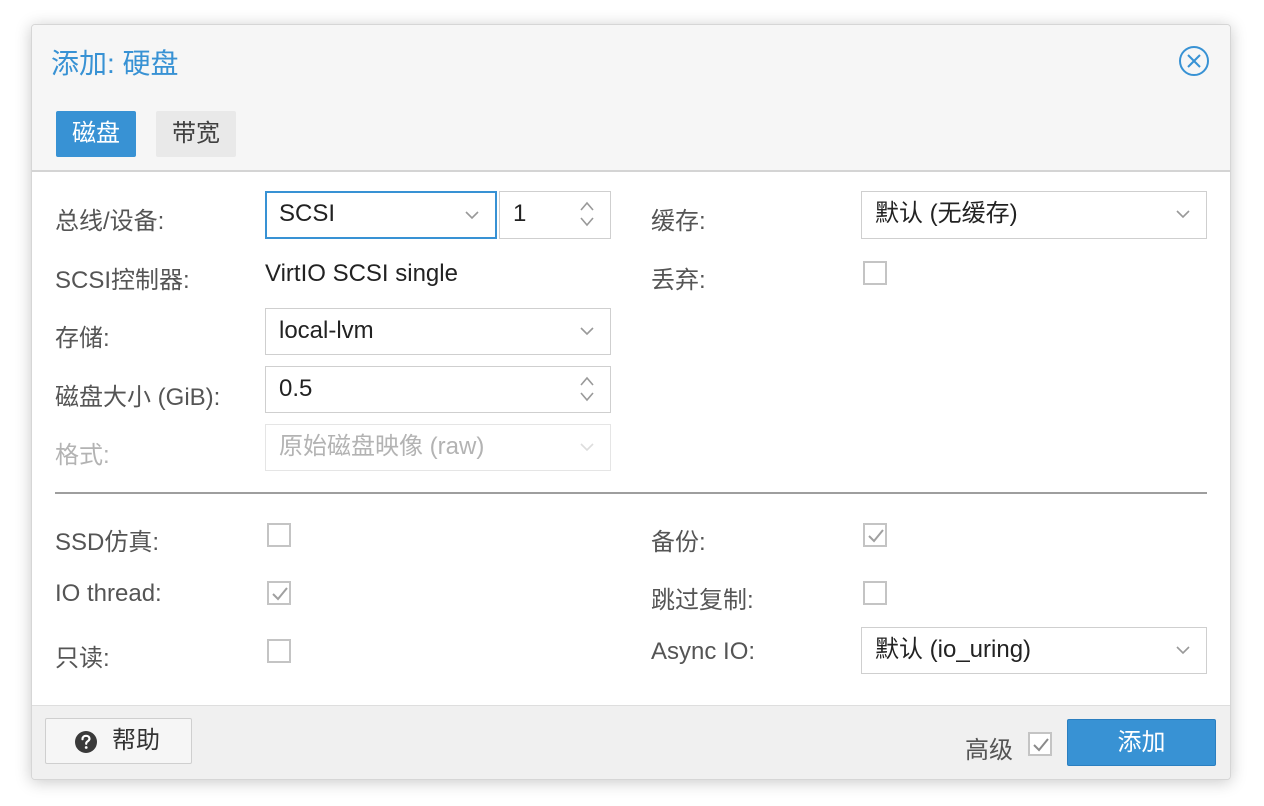 The image size is (1264, 806). What do you see at coordinates (1141, 742) in the screenshot?
I see `add-button: 添加` at bounding box center [1141, 742].